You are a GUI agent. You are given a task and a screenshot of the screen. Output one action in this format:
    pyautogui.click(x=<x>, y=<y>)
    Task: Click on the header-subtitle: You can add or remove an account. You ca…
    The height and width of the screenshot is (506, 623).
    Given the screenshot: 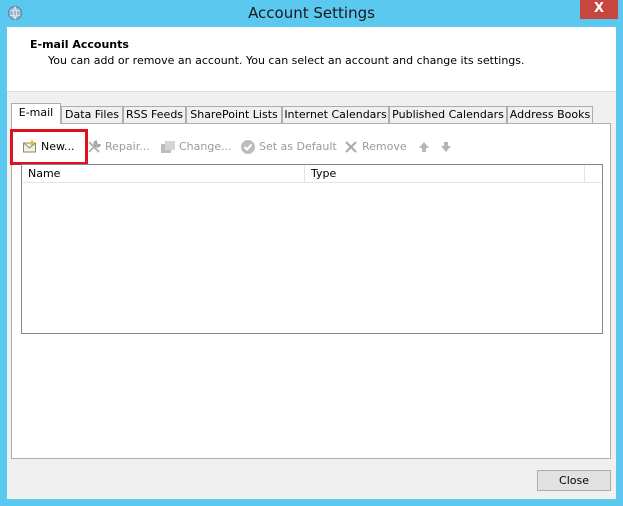 What is the action you would take?
    pyautogui.click(x=286, y=60)
    